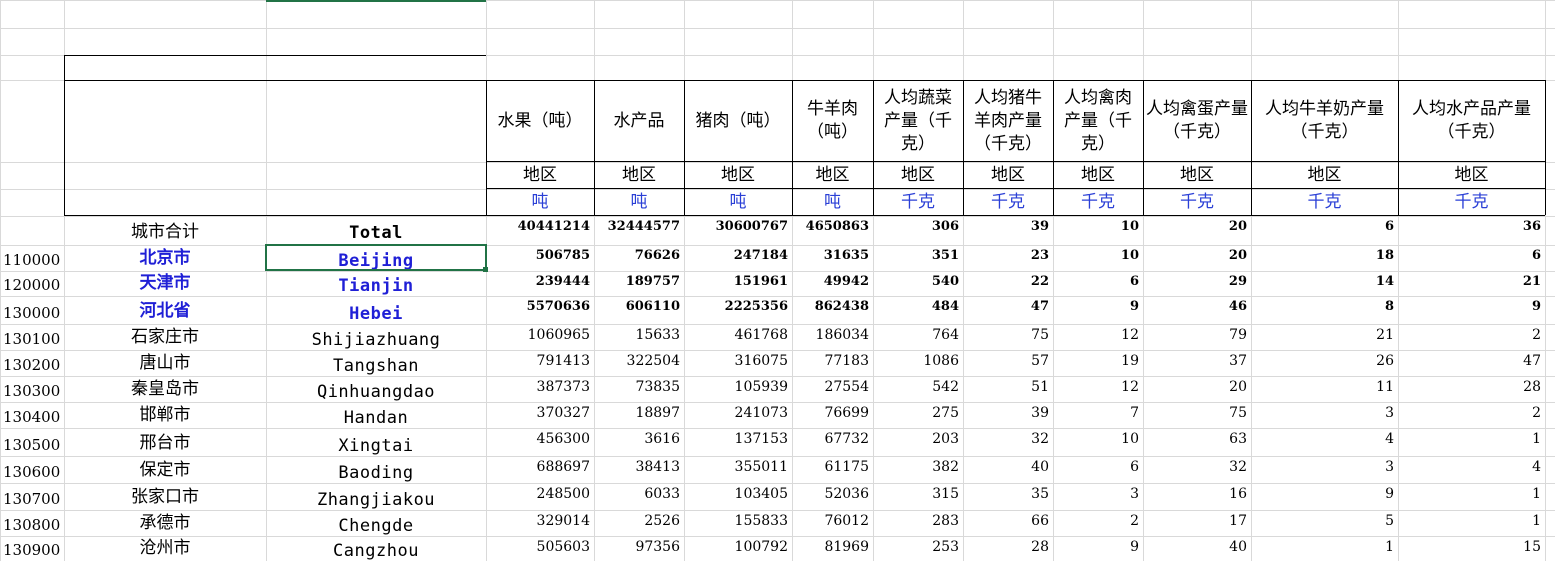 The height and width of the screenshot is (561, 1555). I want to click on data-cell: 189757, so click(639, 283).